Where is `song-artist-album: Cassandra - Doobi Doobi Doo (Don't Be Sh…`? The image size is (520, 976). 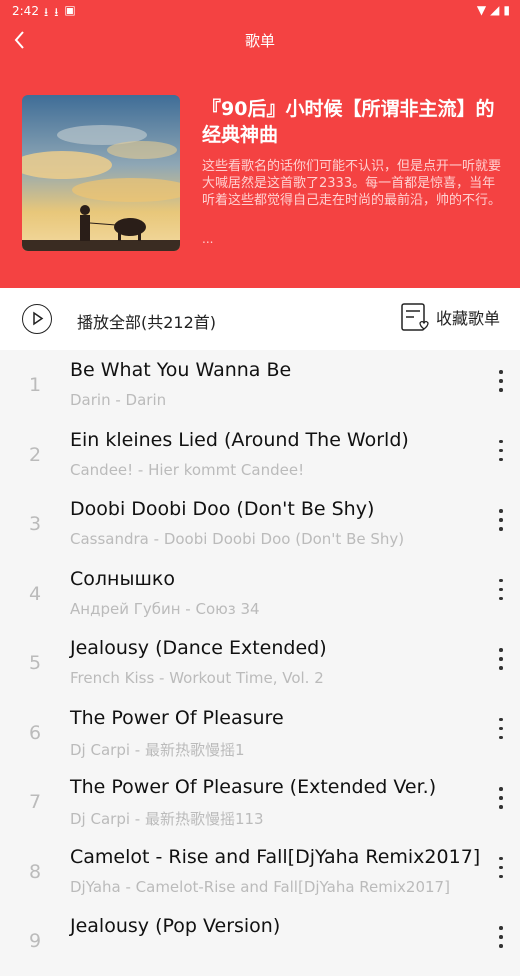
song-artist-album: Cassandra - Doobi Doobi Doo (Don't Be Sh… is located at coordinates (237, 539).